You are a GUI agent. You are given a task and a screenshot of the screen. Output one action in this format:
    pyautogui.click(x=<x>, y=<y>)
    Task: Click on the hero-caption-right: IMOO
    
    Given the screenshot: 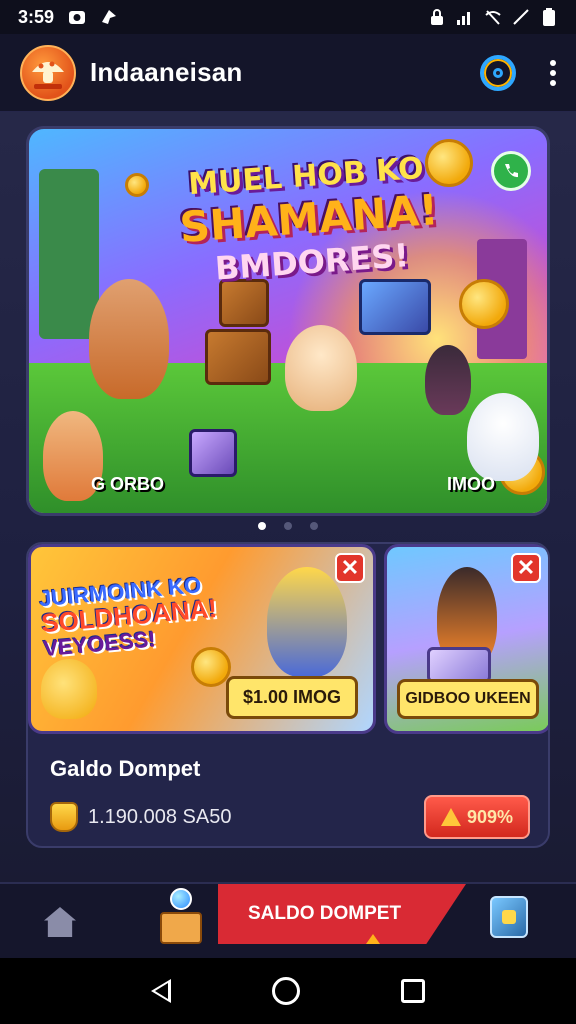 What is the action you would take?
    pyautogui.click(x=471, y=484)
    